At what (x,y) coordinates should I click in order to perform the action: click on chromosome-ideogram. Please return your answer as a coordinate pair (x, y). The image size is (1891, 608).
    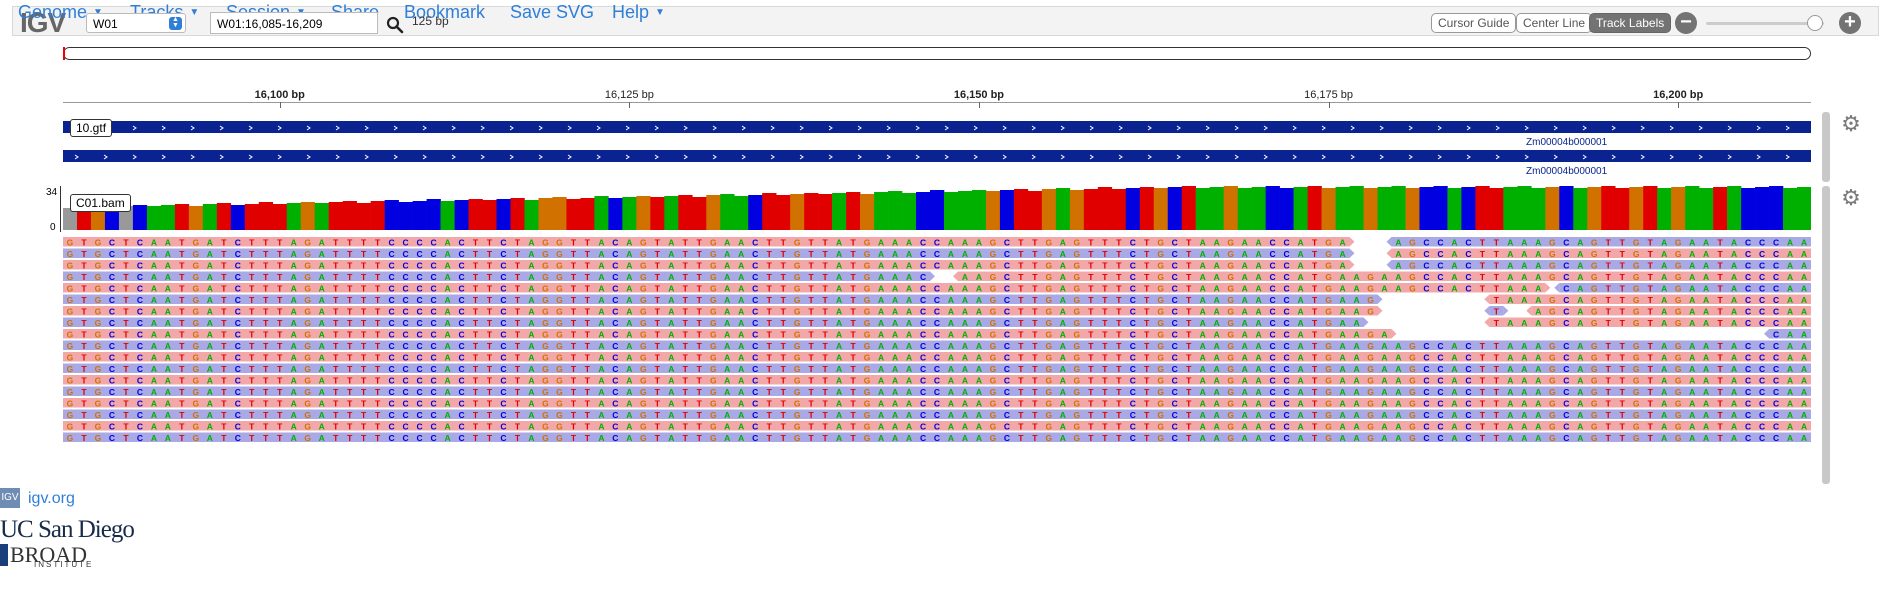
    Looking at the image, I should click on (937, 53).